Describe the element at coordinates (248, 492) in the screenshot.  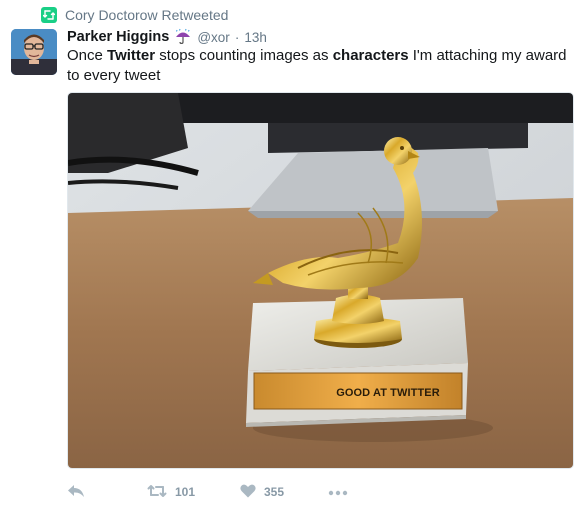
I see `heart-icon` at that location.